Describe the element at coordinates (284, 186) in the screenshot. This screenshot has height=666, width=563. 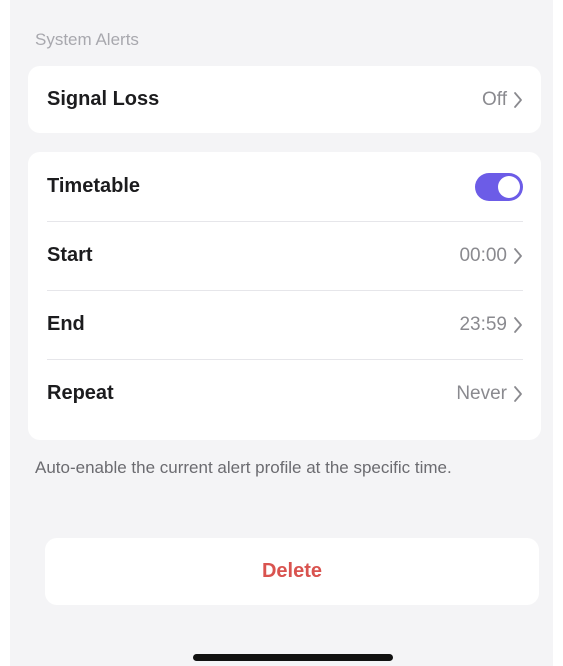
I see `timetable-row: Timetable` at that location.